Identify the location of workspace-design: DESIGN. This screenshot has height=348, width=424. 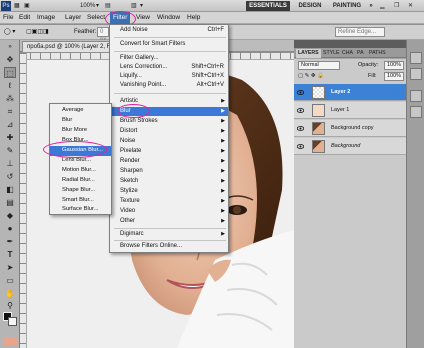
(310, 6).